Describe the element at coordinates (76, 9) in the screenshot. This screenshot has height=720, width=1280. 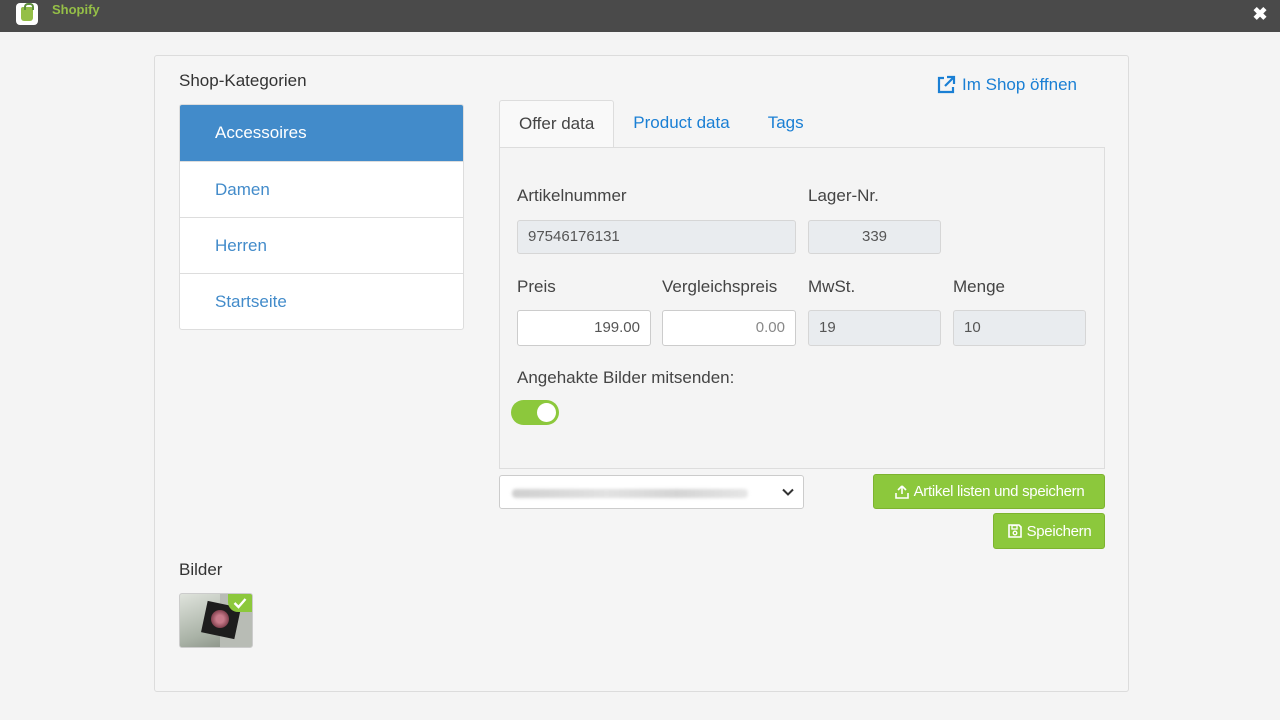
I see `window-title: Shopify` at that location.